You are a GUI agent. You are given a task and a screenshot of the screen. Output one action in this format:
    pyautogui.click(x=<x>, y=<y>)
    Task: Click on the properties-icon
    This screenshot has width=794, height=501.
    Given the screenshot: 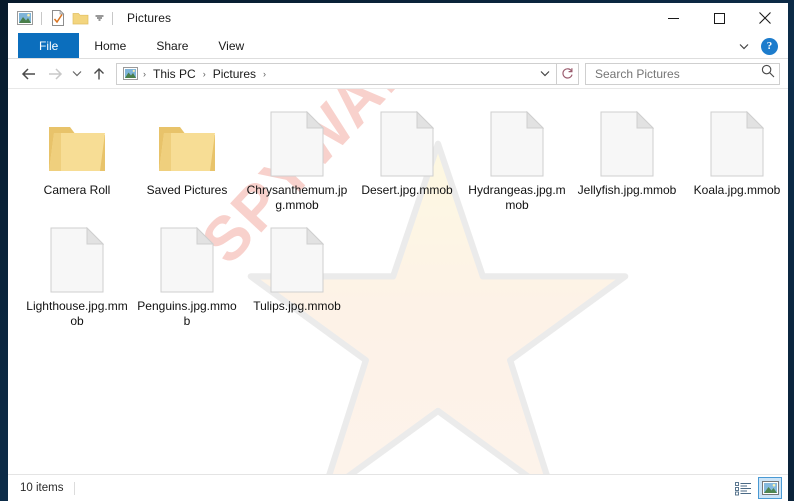 What is the action you would take?
    pyautogui.click(x=58, y=18)
    